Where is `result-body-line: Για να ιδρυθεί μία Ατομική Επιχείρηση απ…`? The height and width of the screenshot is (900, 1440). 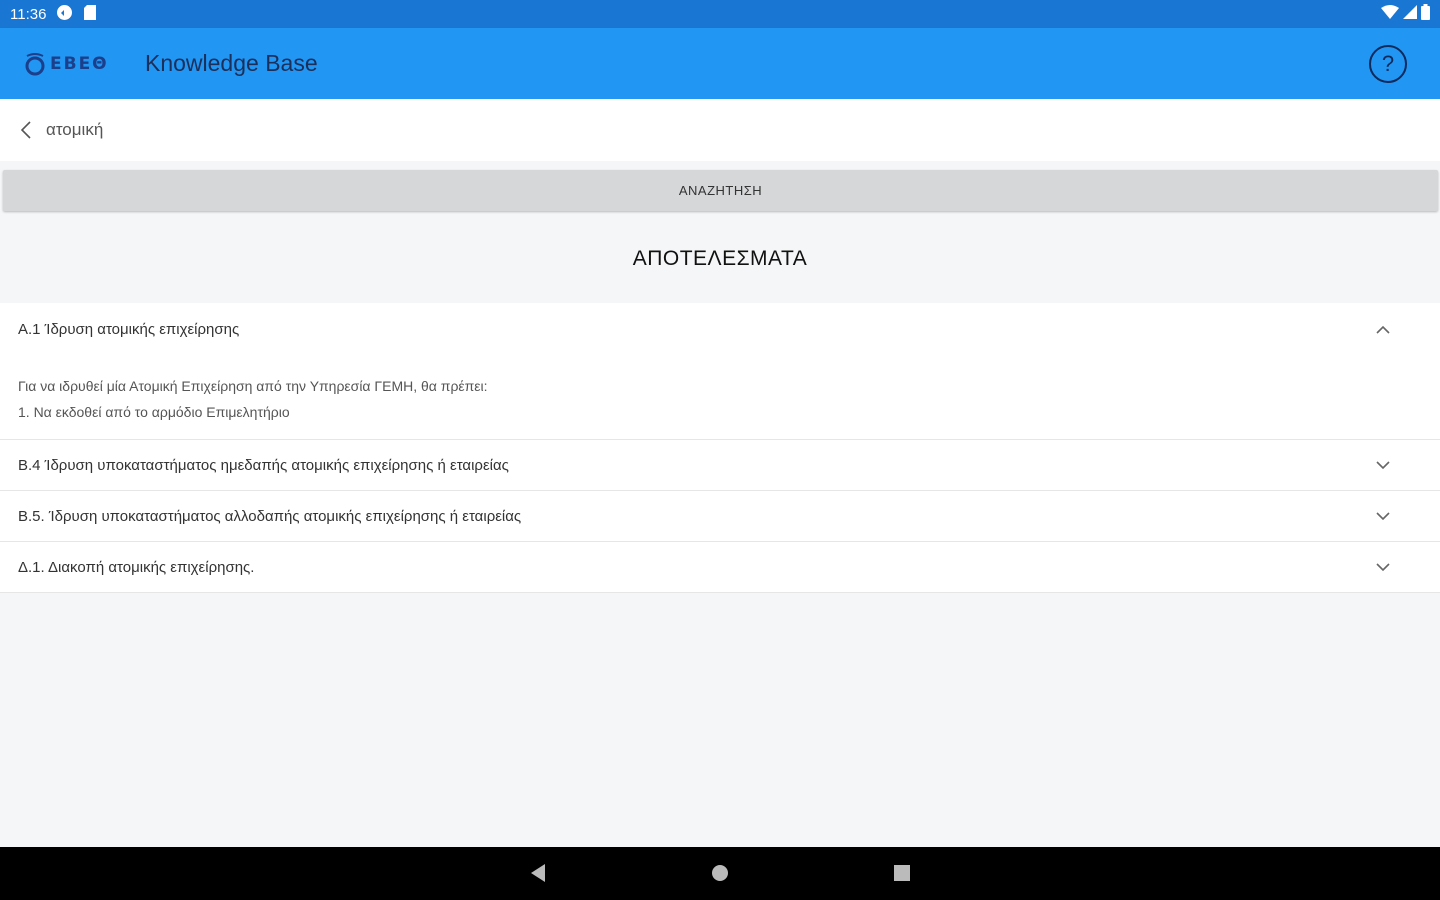 result-body-line: Για να ιδρυθεί μία Ατομική Επιχείρηση απ… is located at coordinates (253, 386).